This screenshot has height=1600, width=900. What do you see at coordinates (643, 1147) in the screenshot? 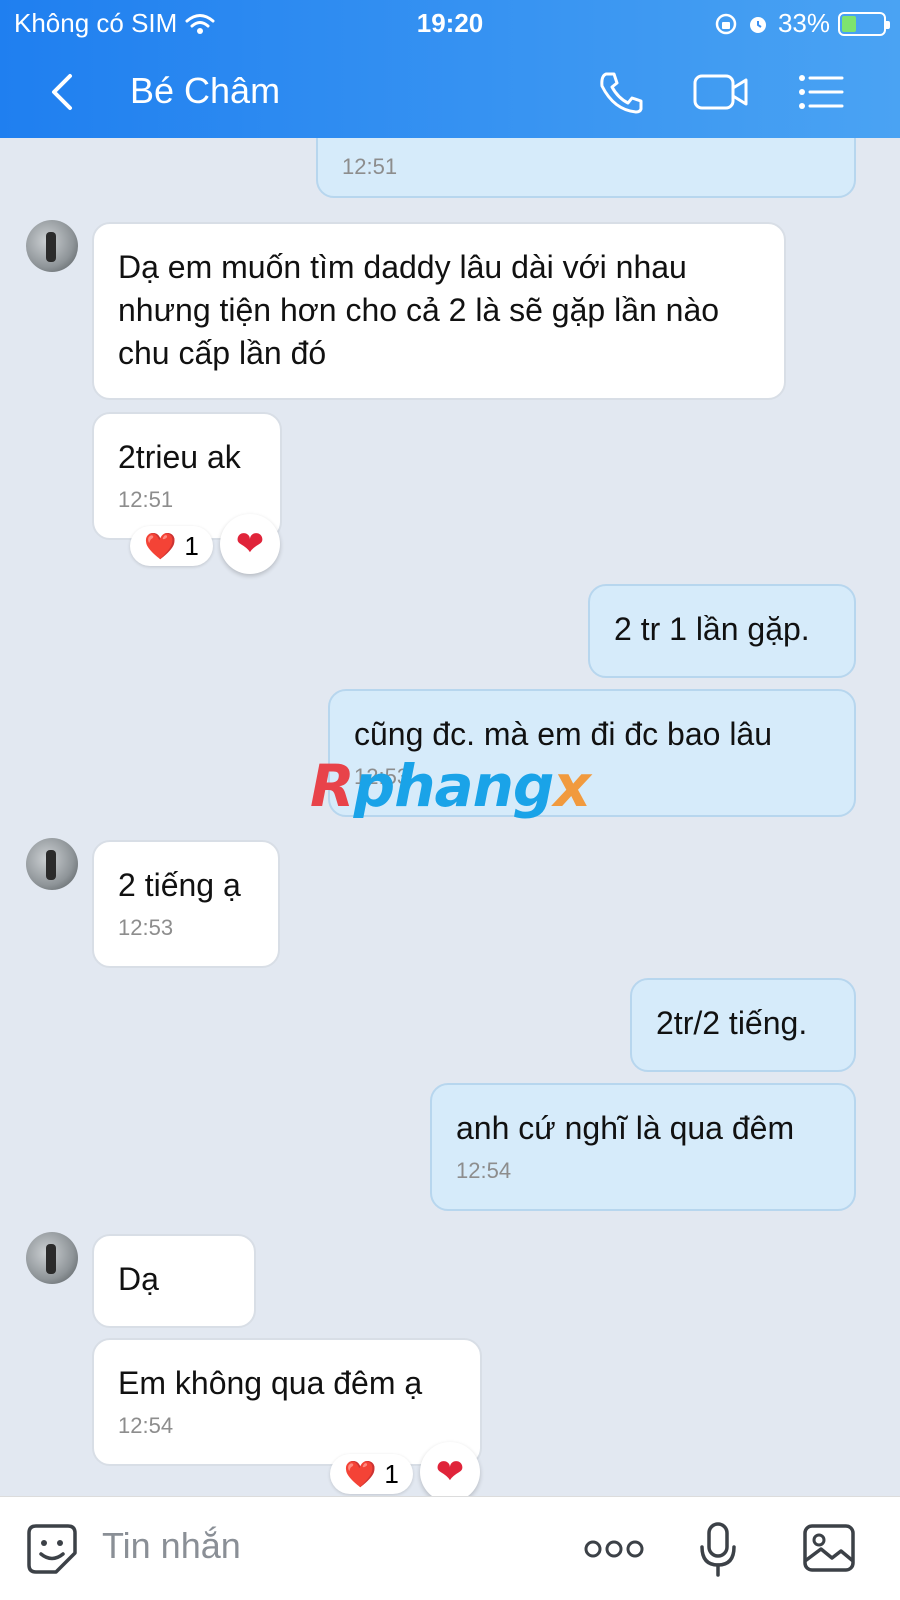
I see `message-bubble-outgoing: anh cứ nghĩ là qua đêm 12:54` at bounding box center [643, 1147].